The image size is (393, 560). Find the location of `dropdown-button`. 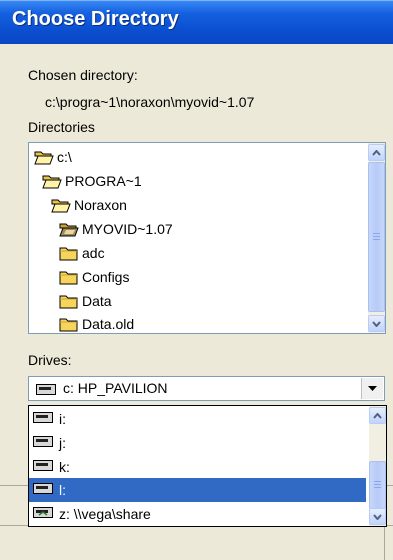

dropdown-button is located at coordinates (372, 388).